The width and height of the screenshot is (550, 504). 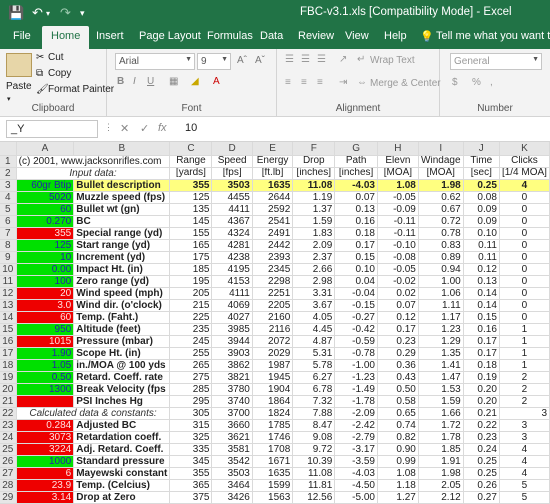 What do you see at coordinates (441, 281) in the screenshot?
I see `cell-i11: 1.00` at bounding box center [441, 281].